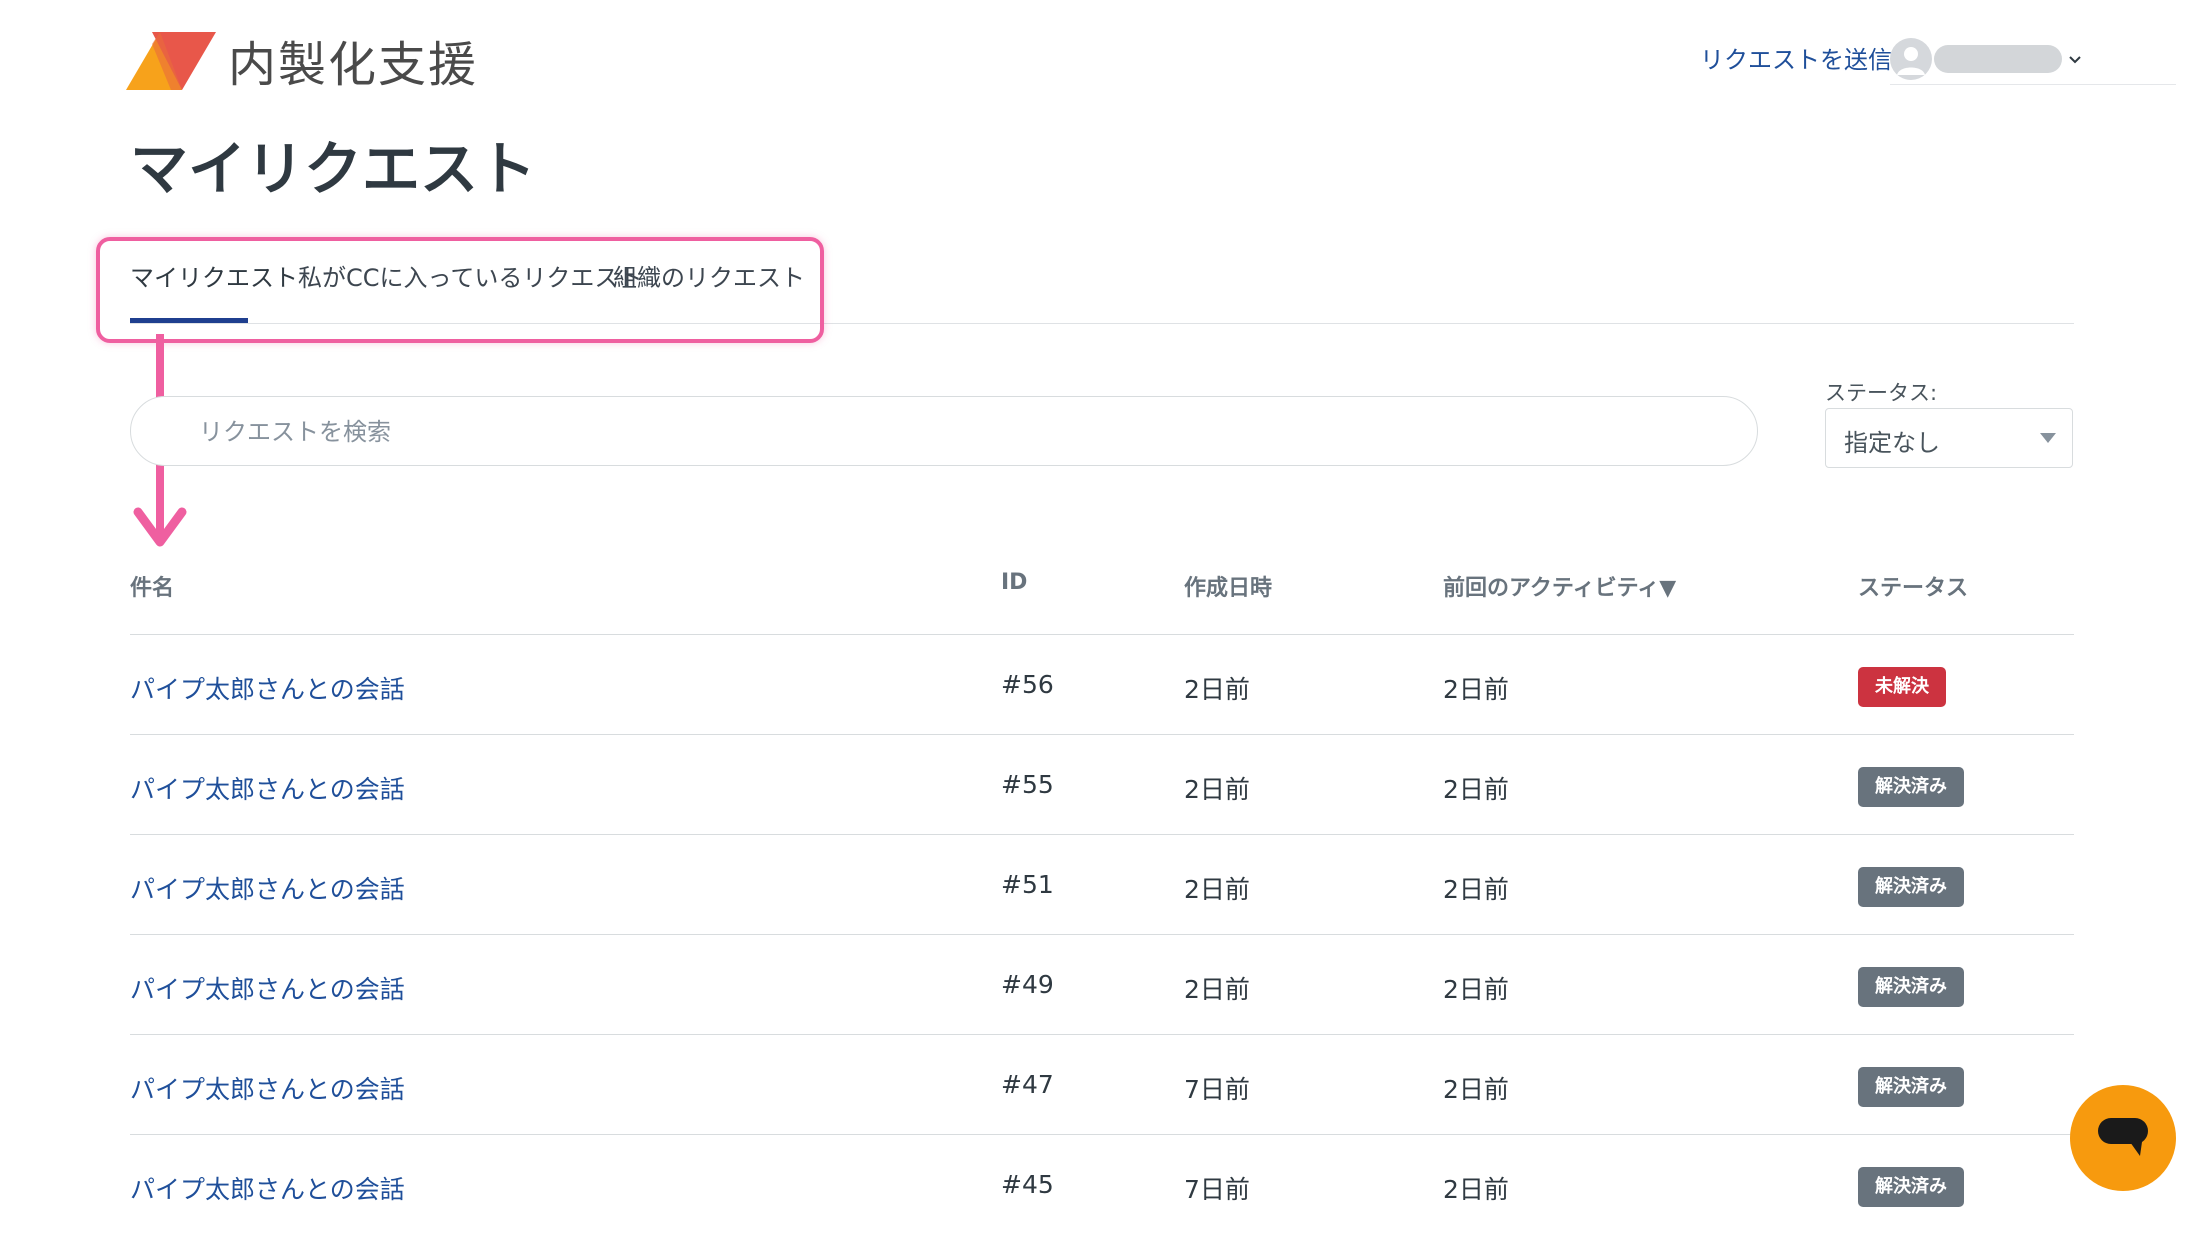  Describe the element at coordinates (171, 61) in the screenshot. I see `logo-mark-icon` at that location.